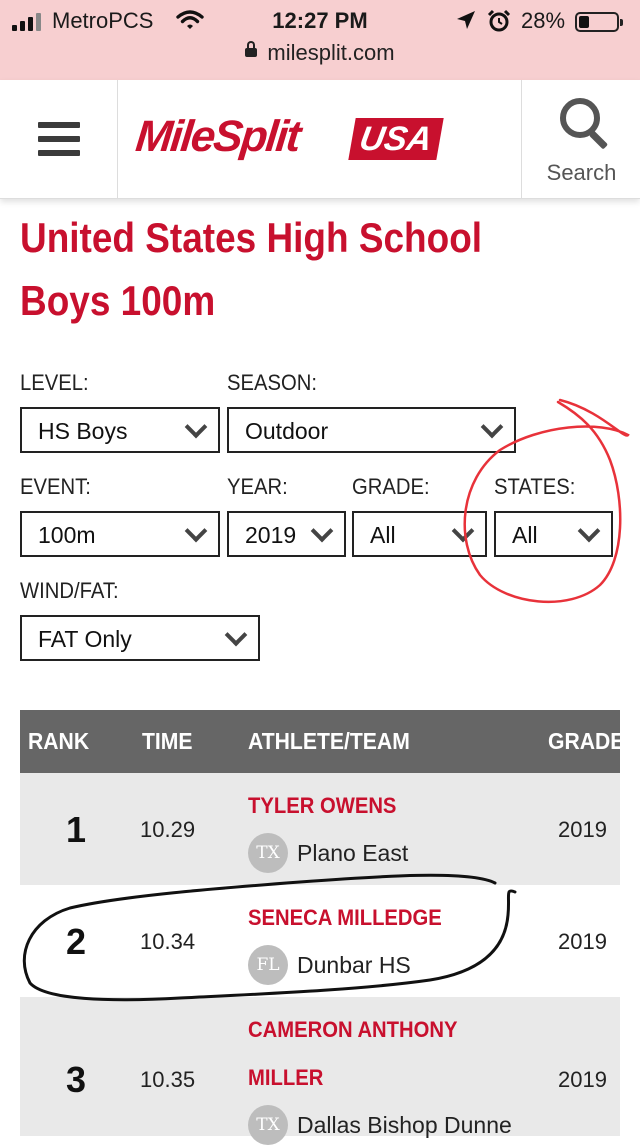 Image resolution: width=640 pixels, height=1145 pixels. I want to click on column-header-time: TIME, so click(167, 741).